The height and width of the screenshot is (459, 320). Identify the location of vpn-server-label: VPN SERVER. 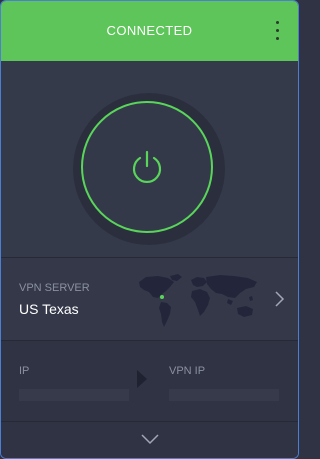
(54, 288).